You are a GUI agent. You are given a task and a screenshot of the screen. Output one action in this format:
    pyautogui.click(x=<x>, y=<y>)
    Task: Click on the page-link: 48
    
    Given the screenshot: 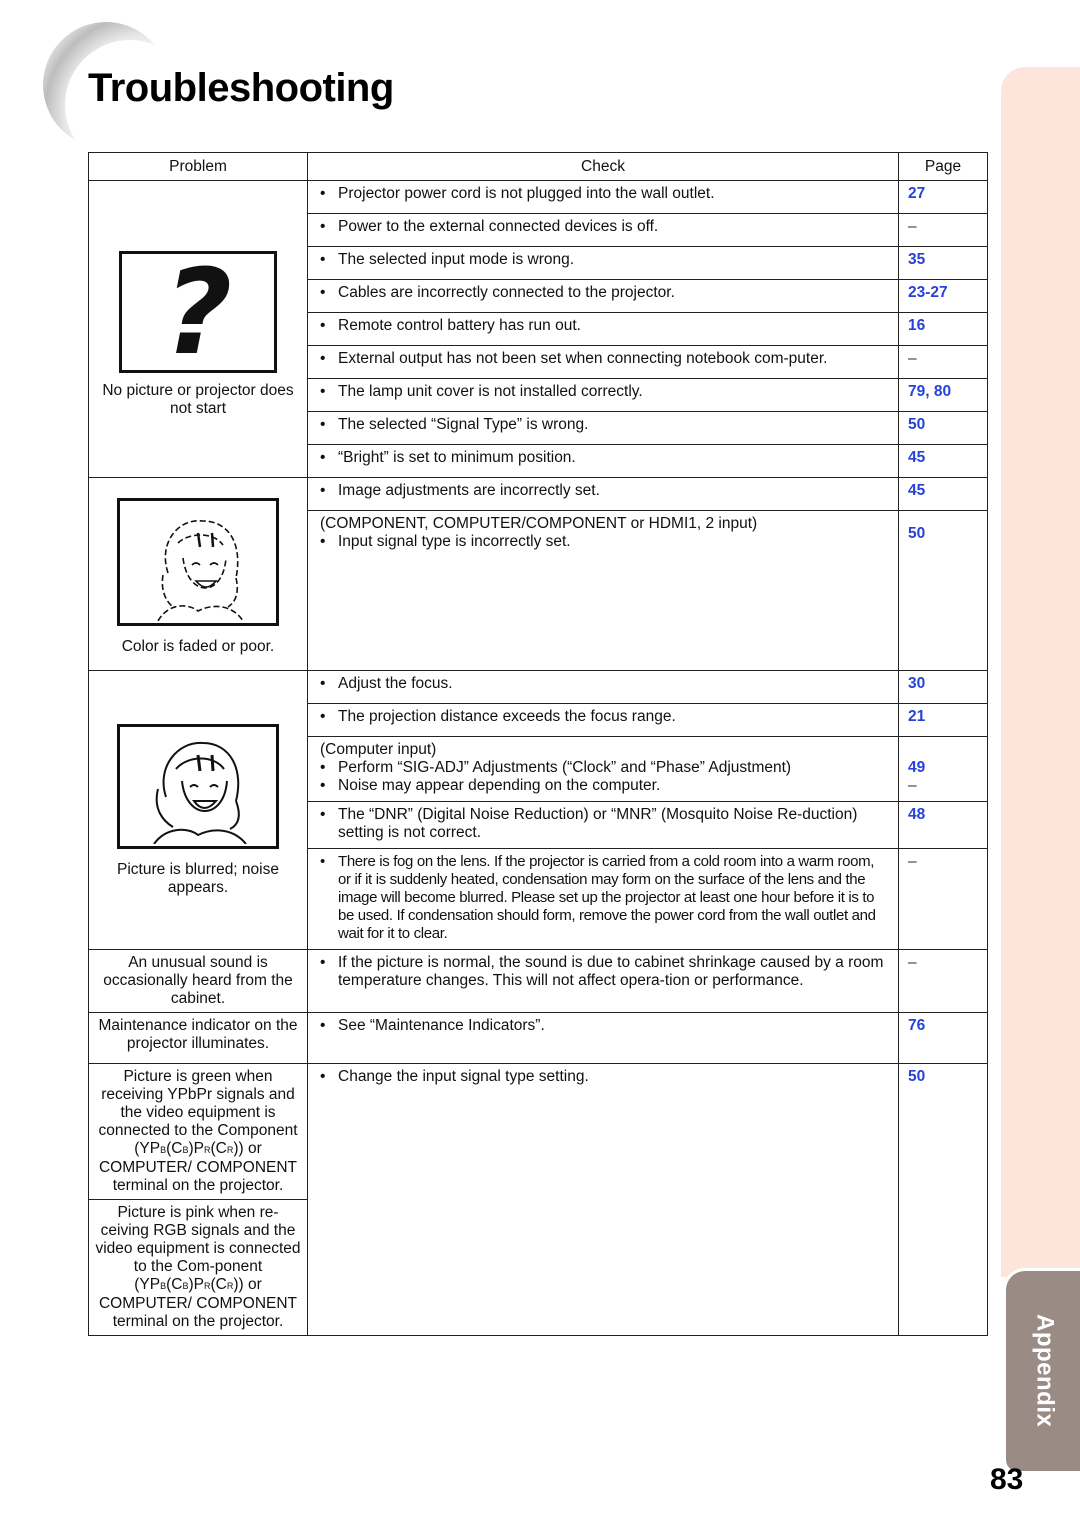 What is the action you would take?
    pyautogui.click(x=943, y=825)
    